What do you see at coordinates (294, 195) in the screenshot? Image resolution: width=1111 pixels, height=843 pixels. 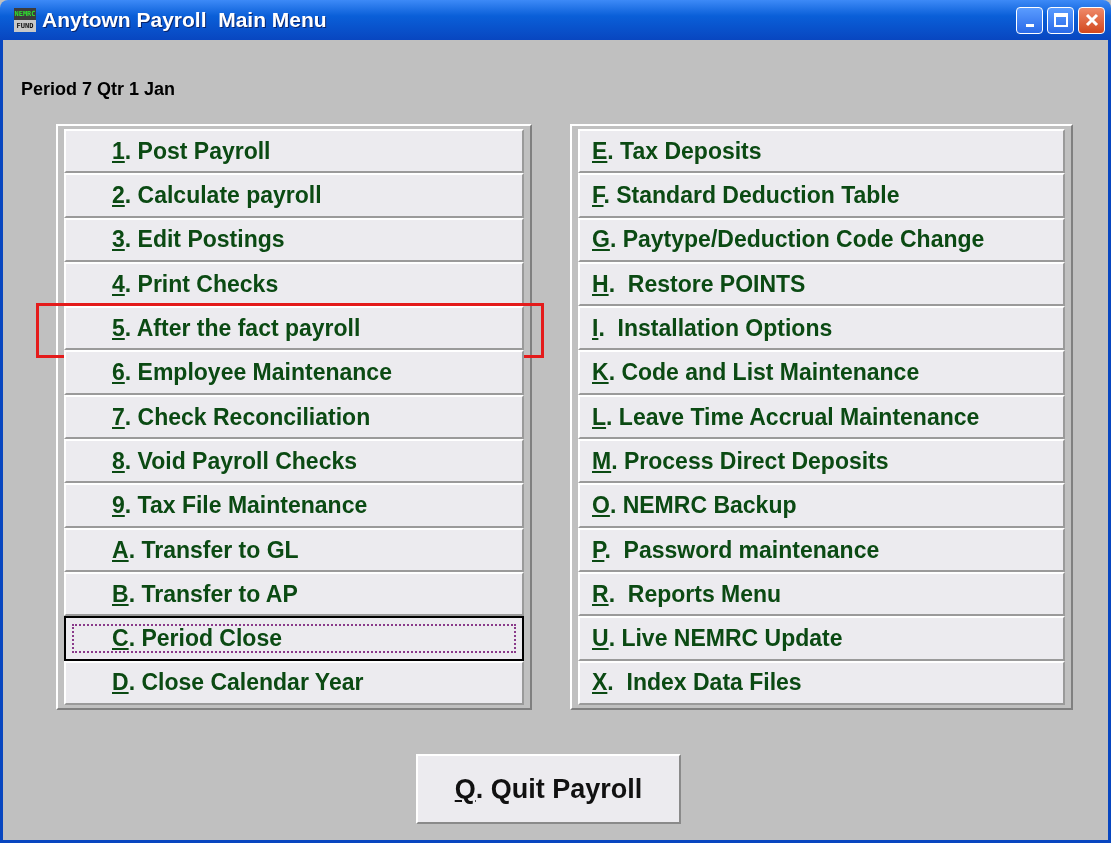 I see `menu-button: 2. Calculate payroll` at bounding box center [294, 195].